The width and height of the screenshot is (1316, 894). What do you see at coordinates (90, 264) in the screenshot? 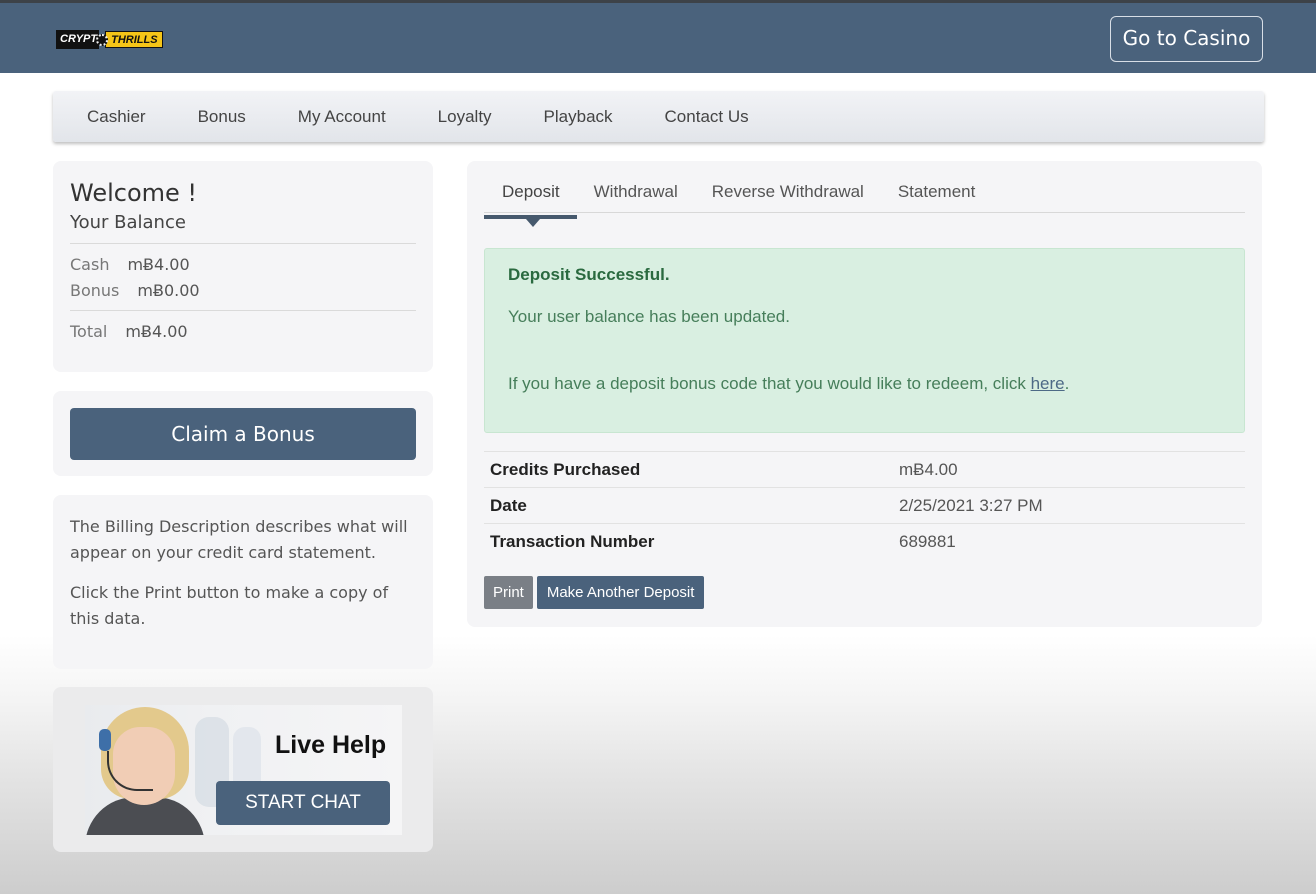
I see `cash-label: Cash` at bounding box center [90, 264].